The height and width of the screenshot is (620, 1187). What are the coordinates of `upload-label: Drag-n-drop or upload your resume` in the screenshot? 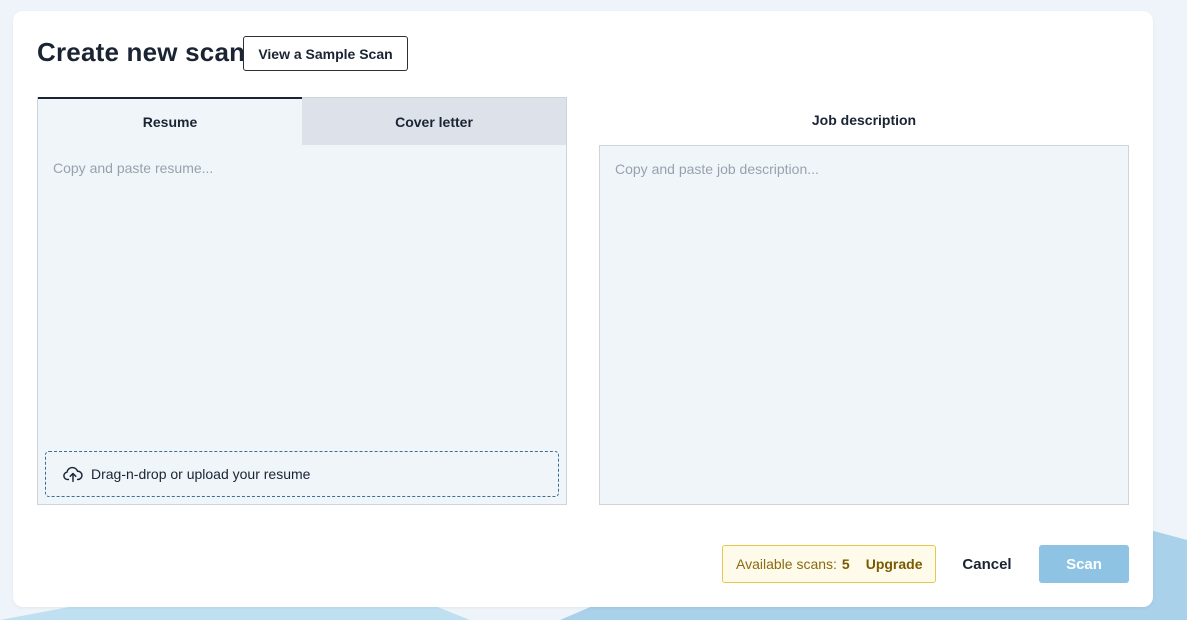 It's located at (201, 474).